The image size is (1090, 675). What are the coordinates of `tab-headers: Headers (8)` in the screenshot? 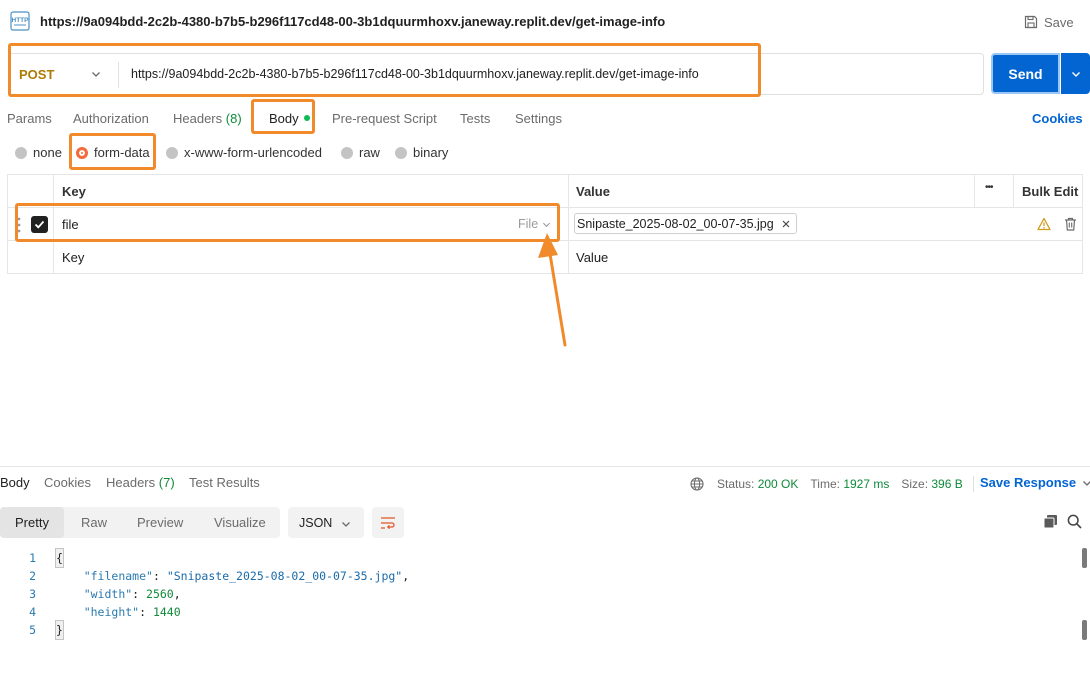 It's located at (207, 118).